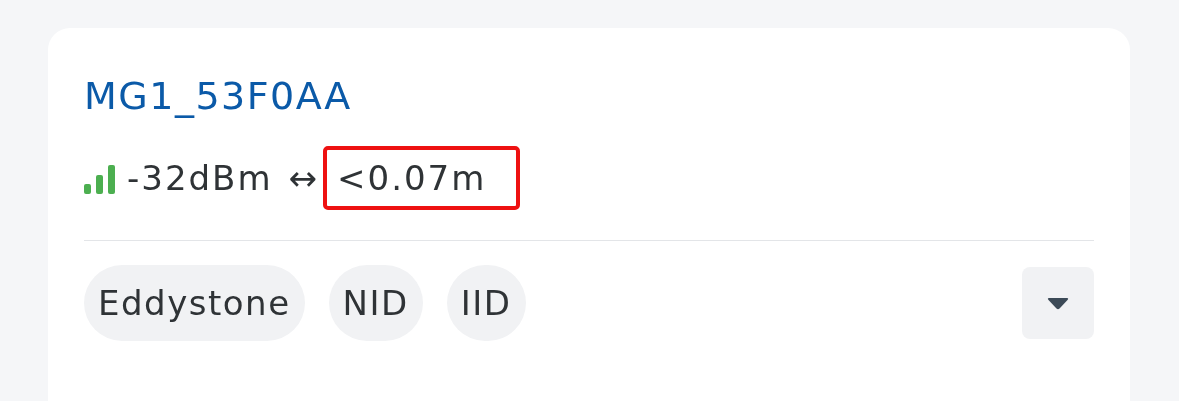  I want to click on range-icon: ↔, so click(304, 178).